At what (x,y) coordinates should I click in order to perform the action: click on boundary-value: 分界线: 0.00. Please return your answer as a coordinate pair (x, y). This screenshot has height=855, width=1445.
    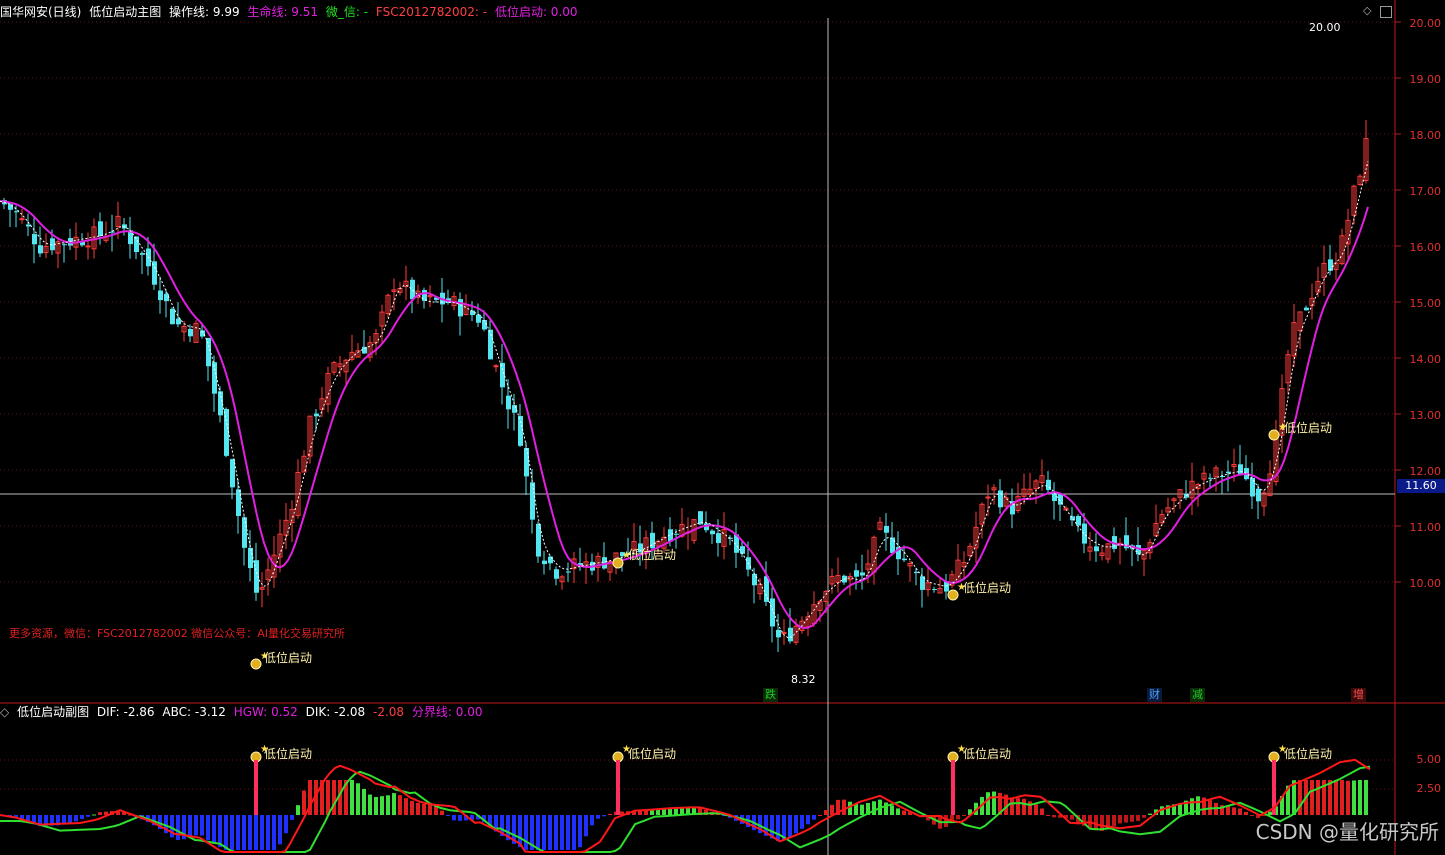
    Looking at the image, I should click on (447, 712).